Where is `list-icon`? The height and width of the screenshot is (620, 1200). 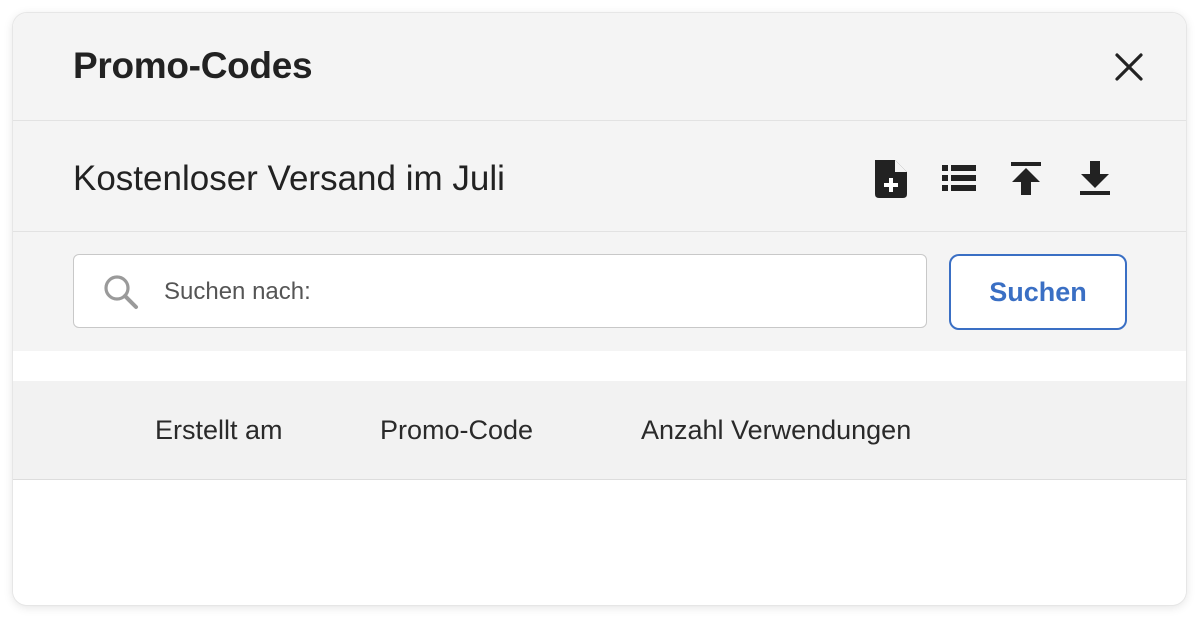
list-icon is located at coordinates (959, 178).